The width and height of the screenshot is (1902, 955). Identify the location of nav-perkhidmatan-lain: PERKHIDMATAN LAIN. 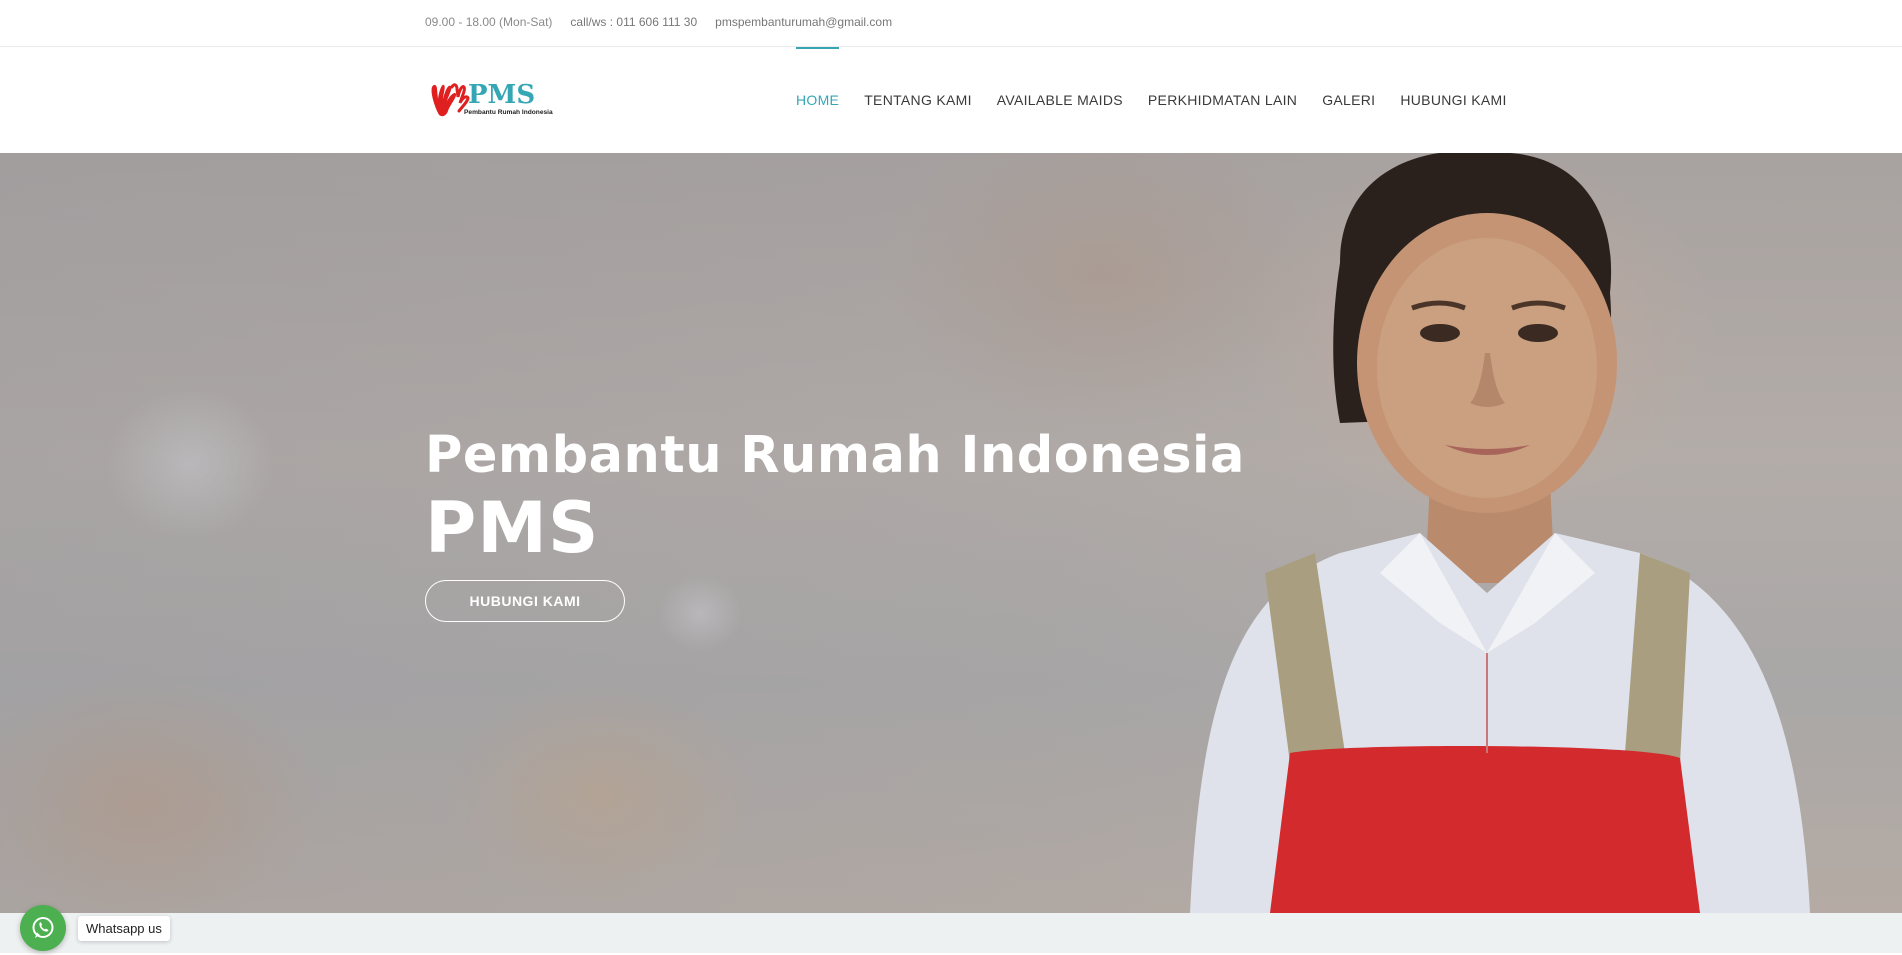
(1222, 100).